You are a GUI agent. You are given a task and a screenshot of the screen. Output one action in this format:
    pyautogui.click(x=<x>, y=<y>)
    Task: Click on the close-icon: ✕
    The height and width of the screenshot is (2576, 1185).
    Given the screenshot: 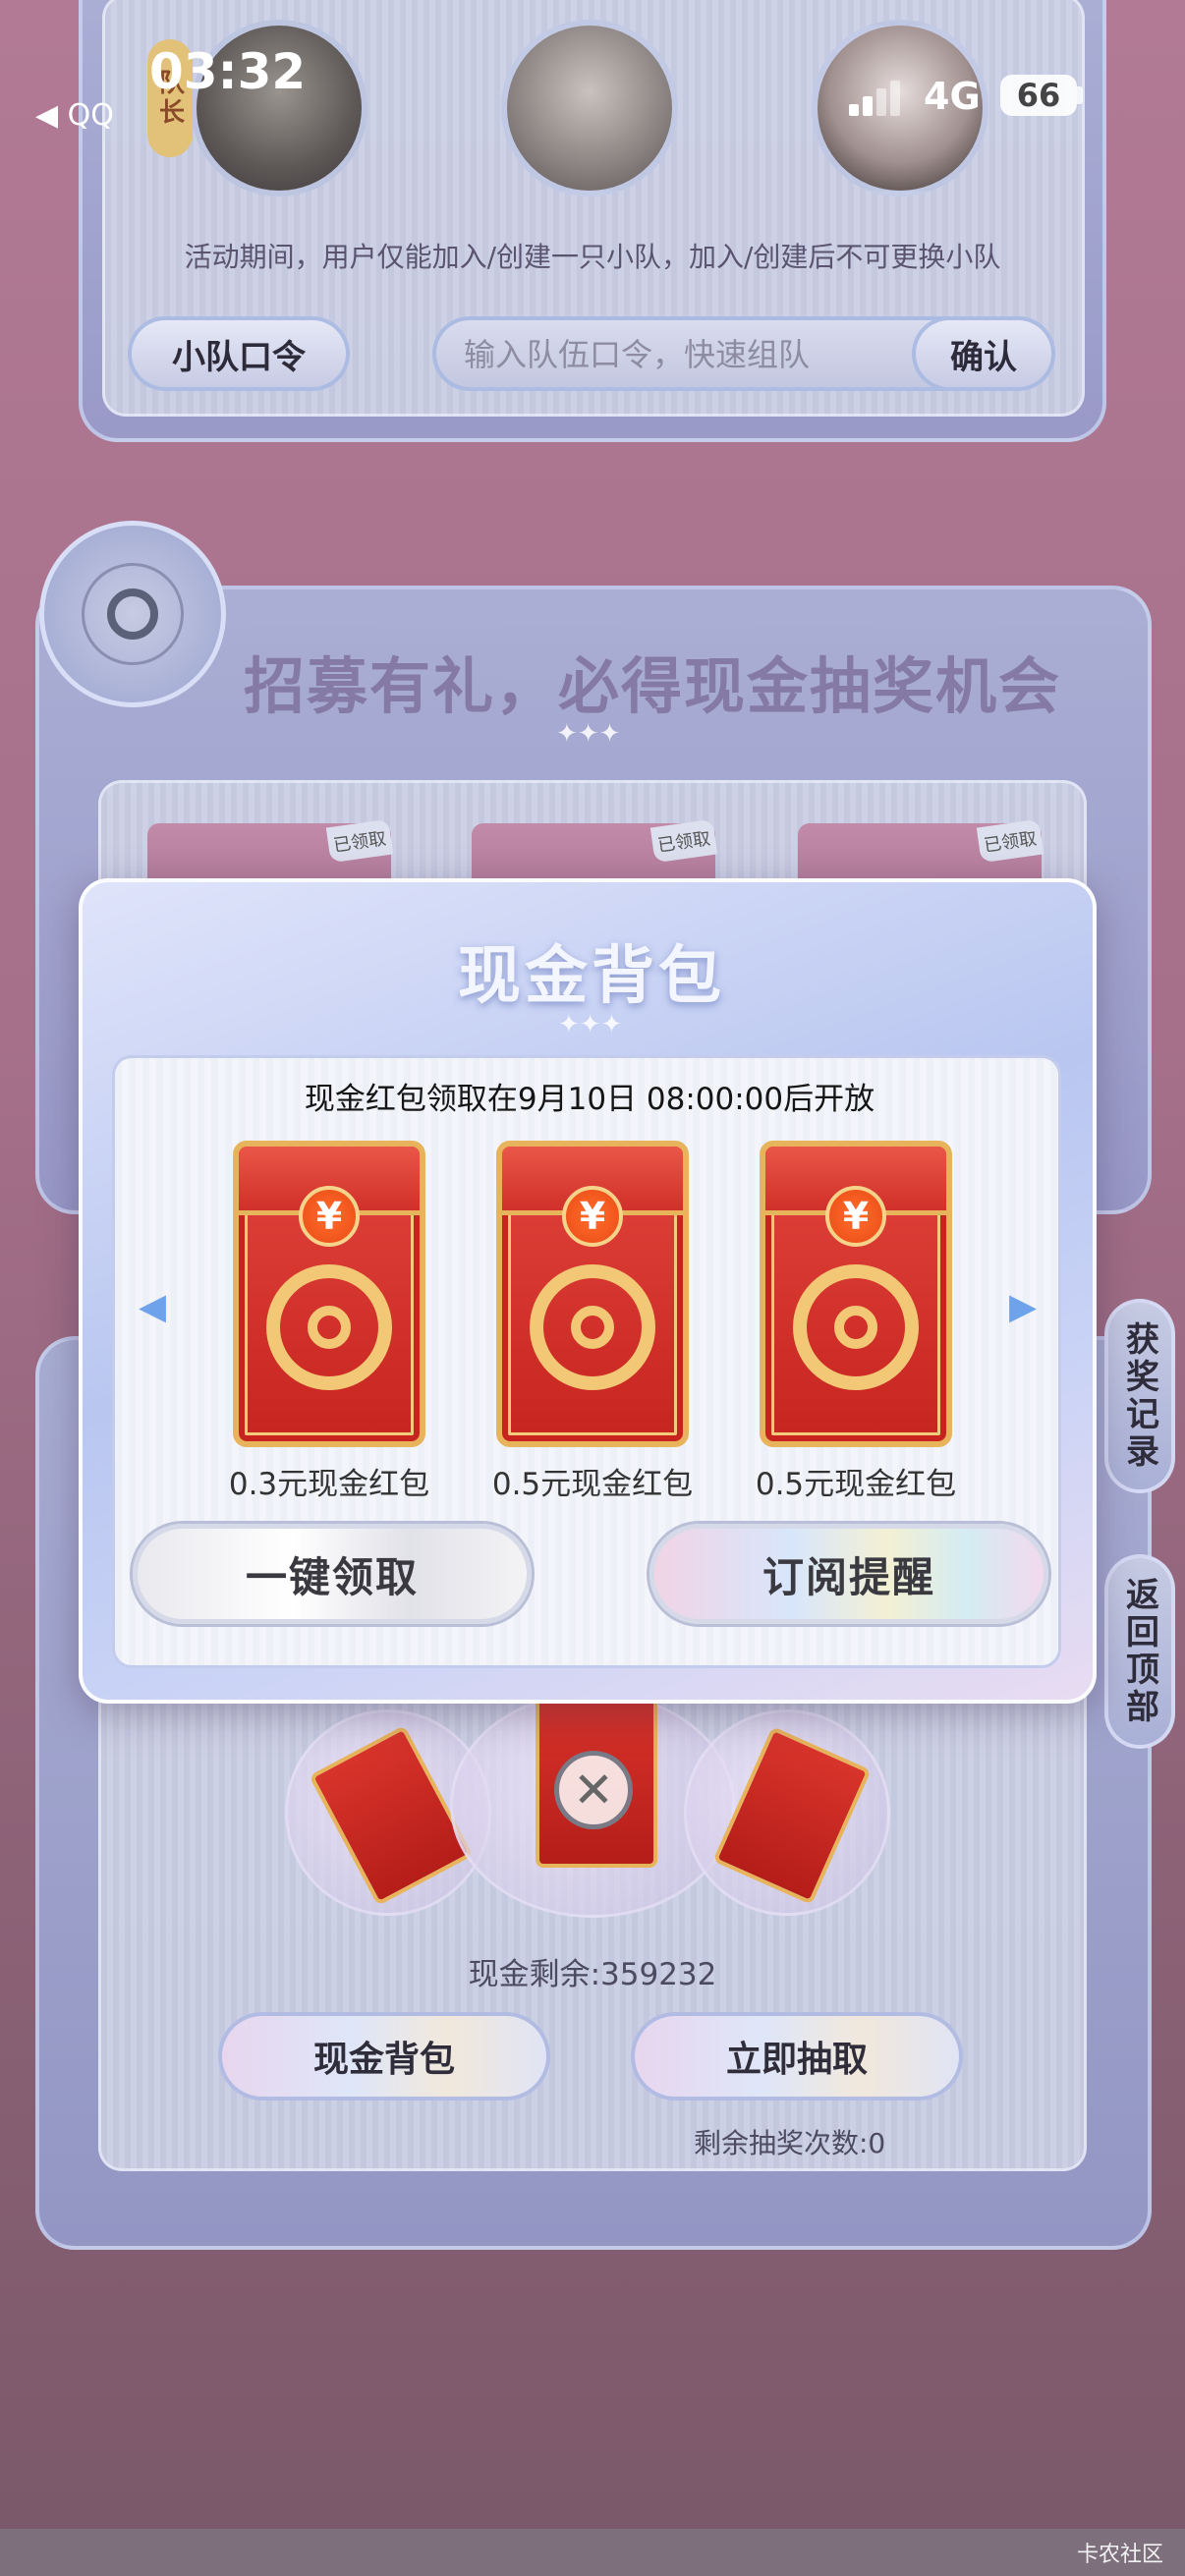 What is the action you would take?
    pyautogui.click(x=594, y=1790)
    